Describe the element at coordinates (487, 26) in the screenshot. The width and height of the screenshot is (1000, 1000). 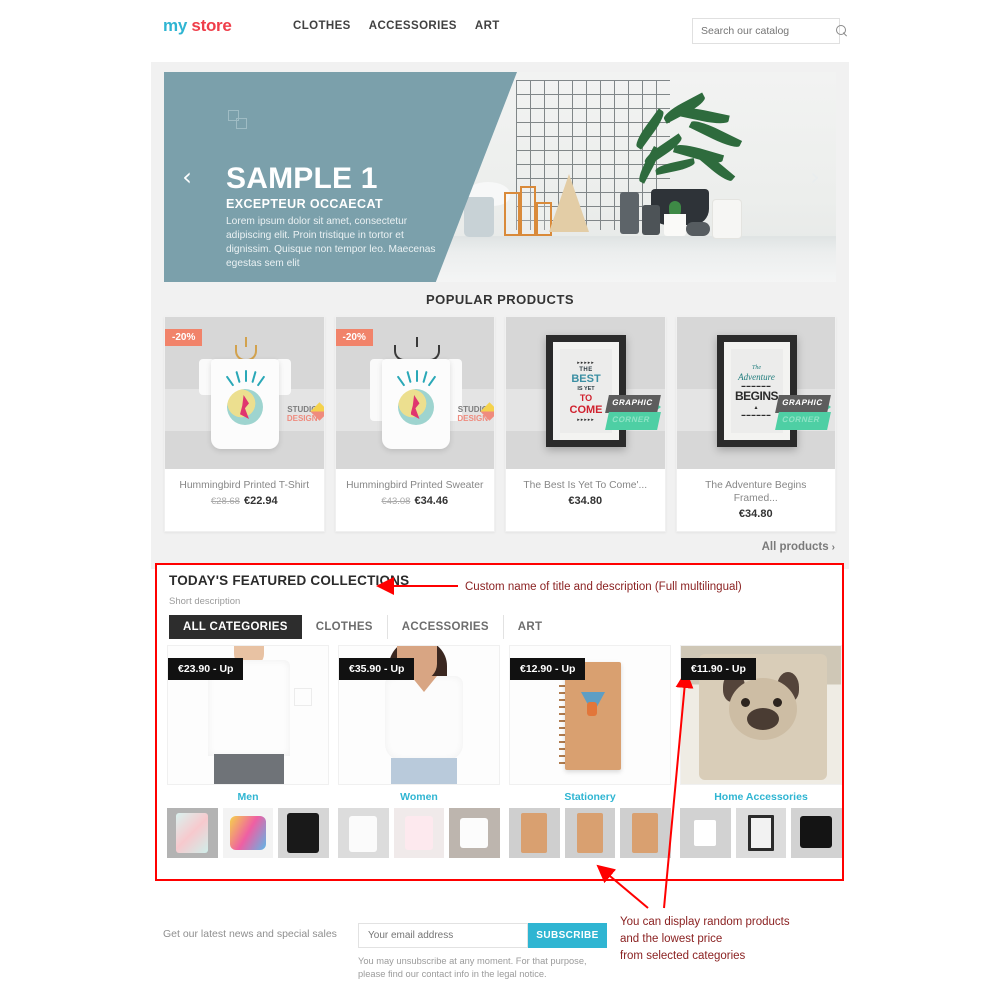
I see `nav-item-art: ART` at that location.